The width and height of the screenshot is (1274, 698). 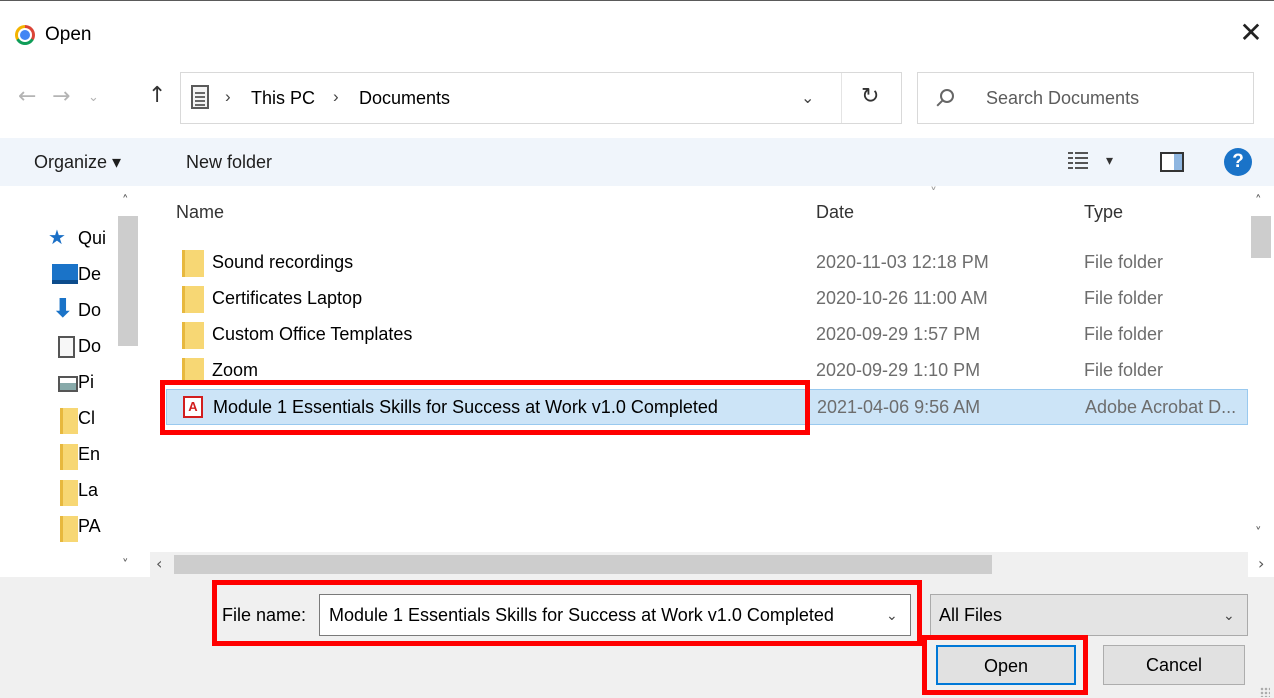 What do you see at coordinates (1261, 563) in the screenshot?
I see `scroll-right-icon: ›` at bounding box center [1261, 563].